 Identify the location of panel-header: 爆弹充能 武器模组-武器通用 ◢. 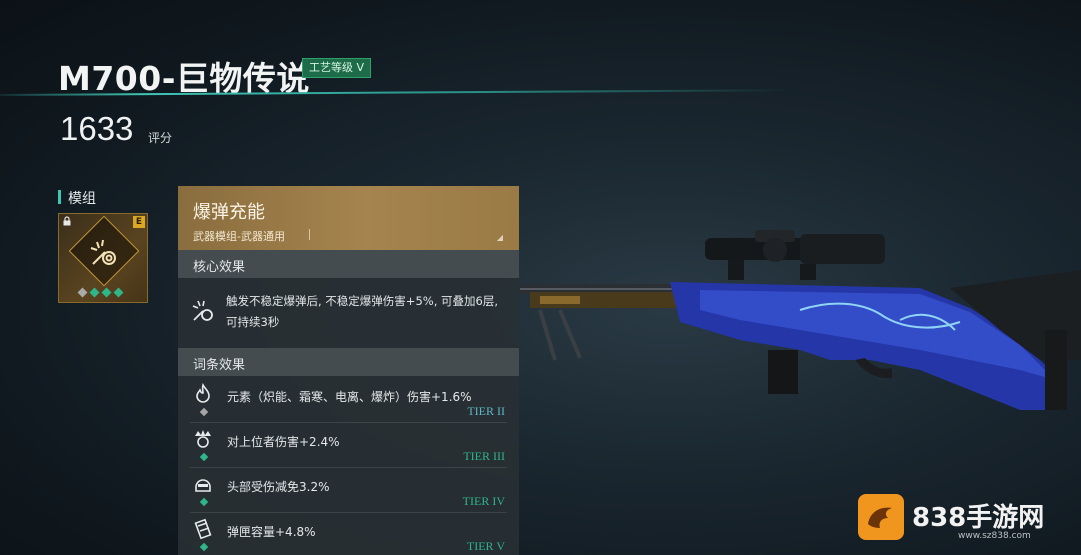
(348, 218).